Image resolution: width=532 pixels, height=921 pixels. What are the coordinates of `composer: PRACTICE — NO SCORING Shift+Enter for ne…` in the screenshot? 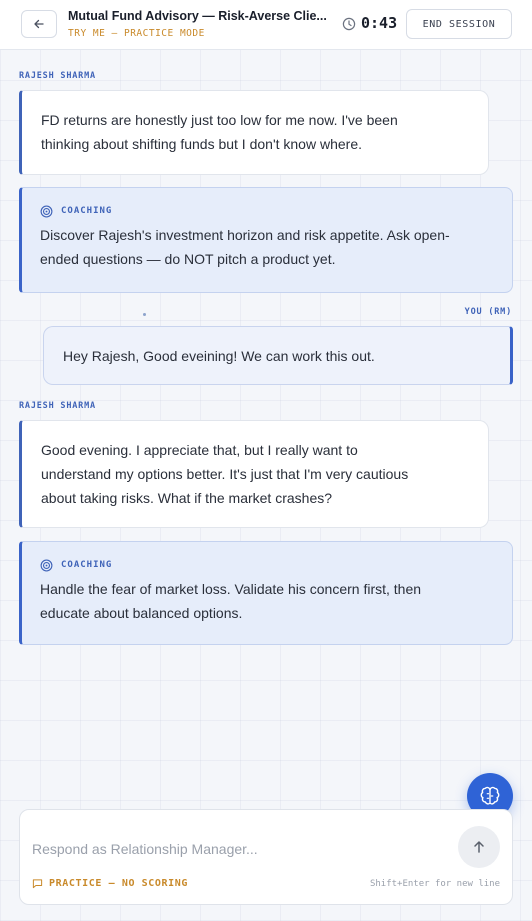 It's located at (266, 857).